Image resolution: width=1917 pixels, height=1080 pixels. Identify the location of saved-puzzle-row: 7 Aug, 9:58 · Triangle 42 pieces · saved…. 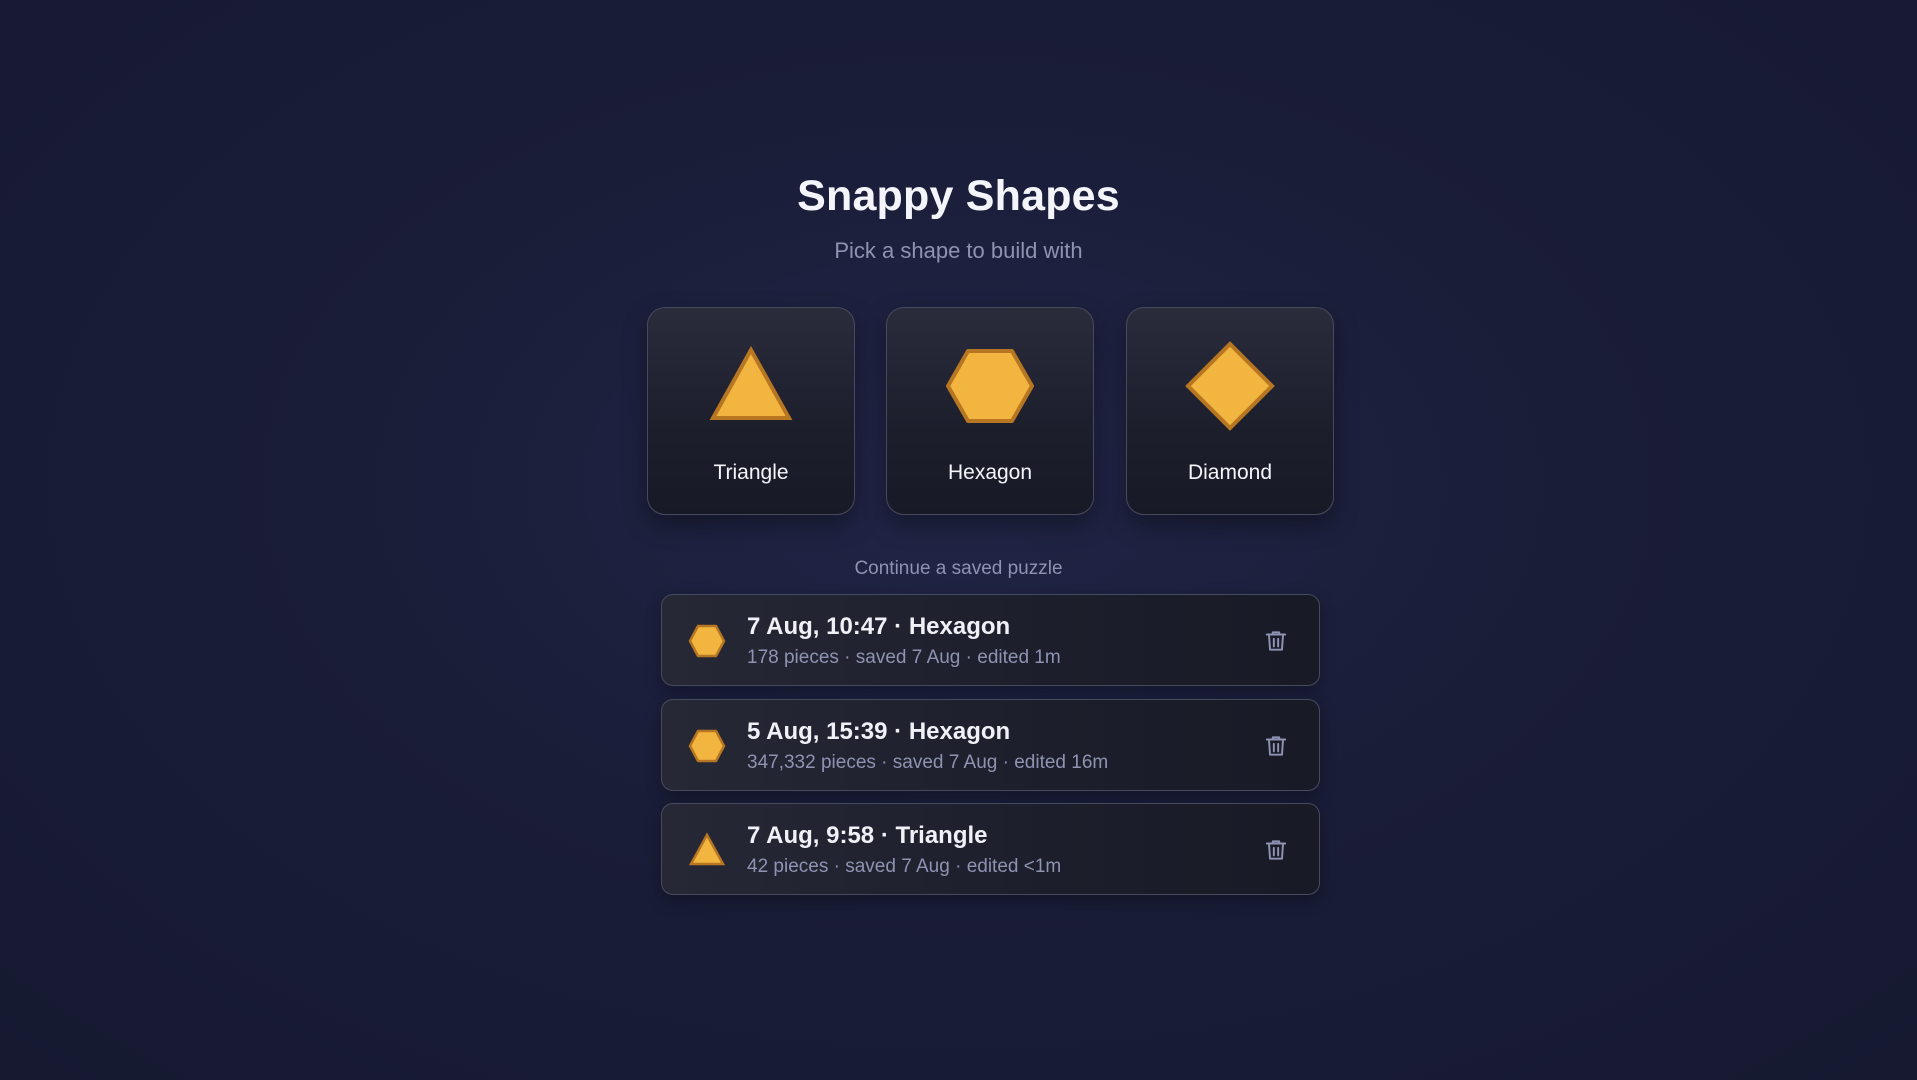
(990, 849).